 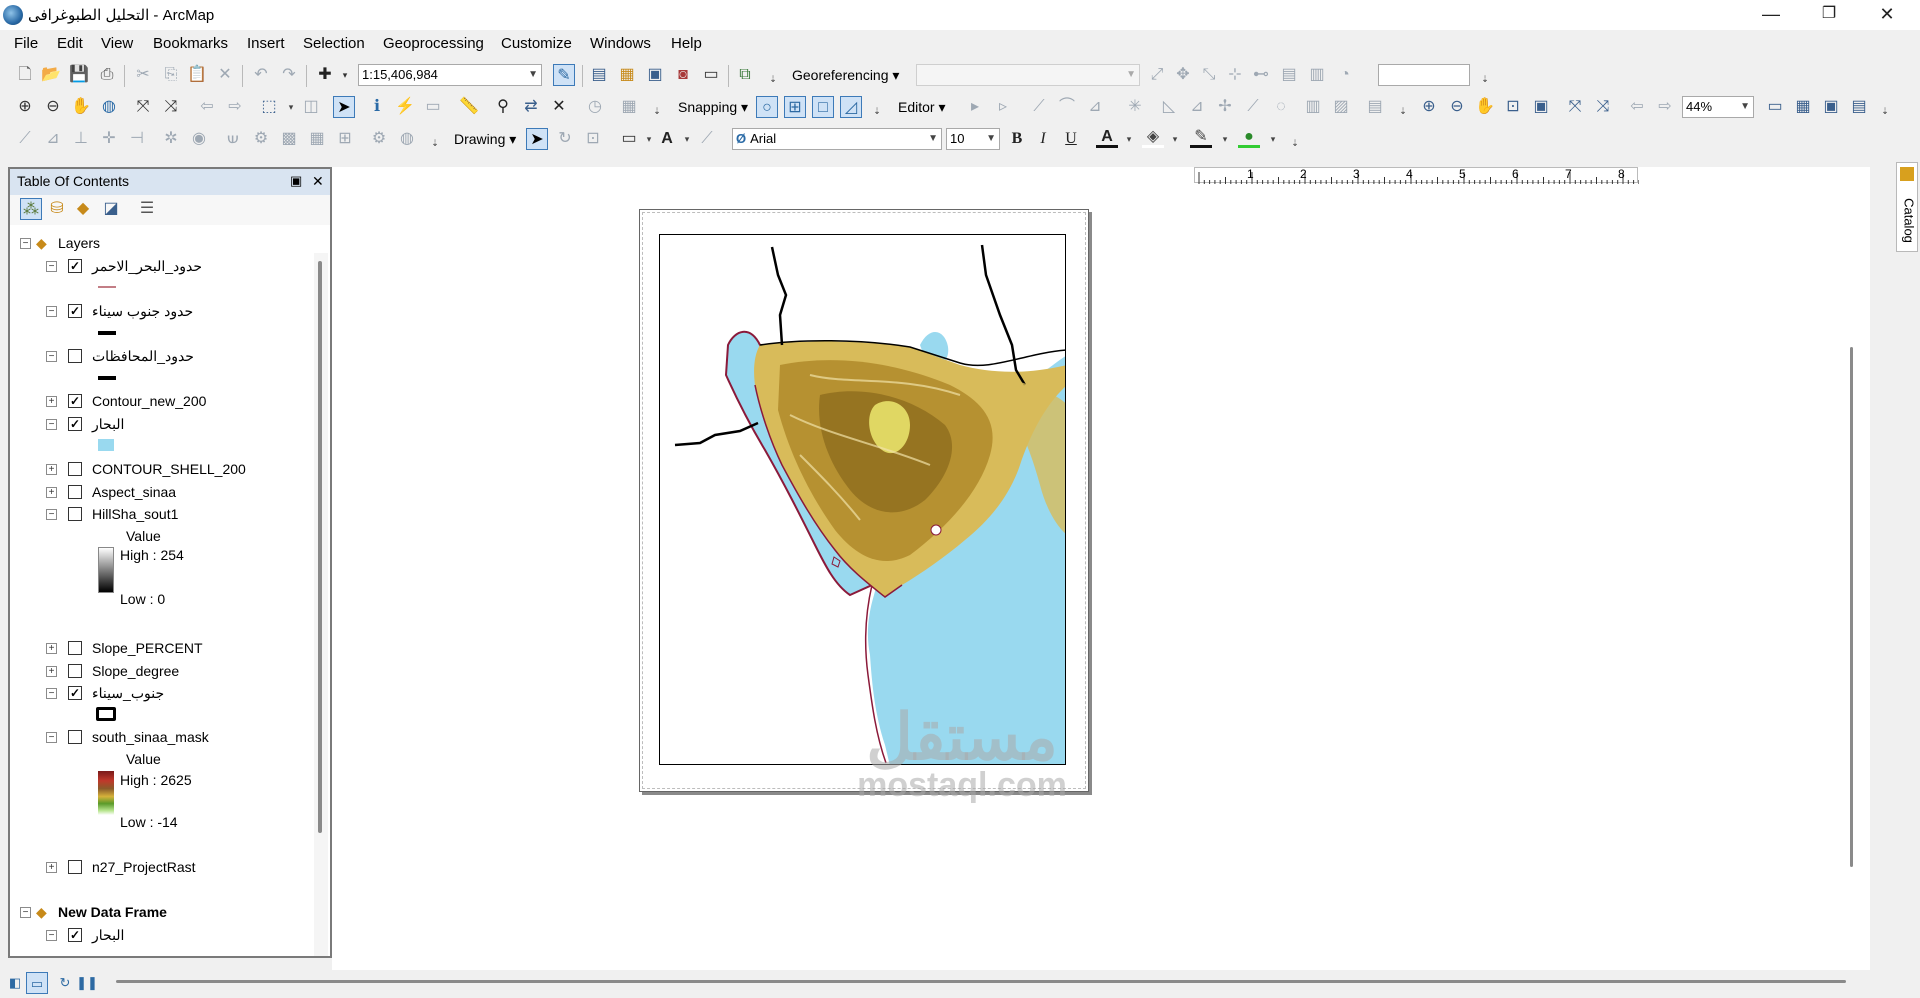 I want to click on list-by-drawing-order-icon: ⁂, so click(x=31, y=209).